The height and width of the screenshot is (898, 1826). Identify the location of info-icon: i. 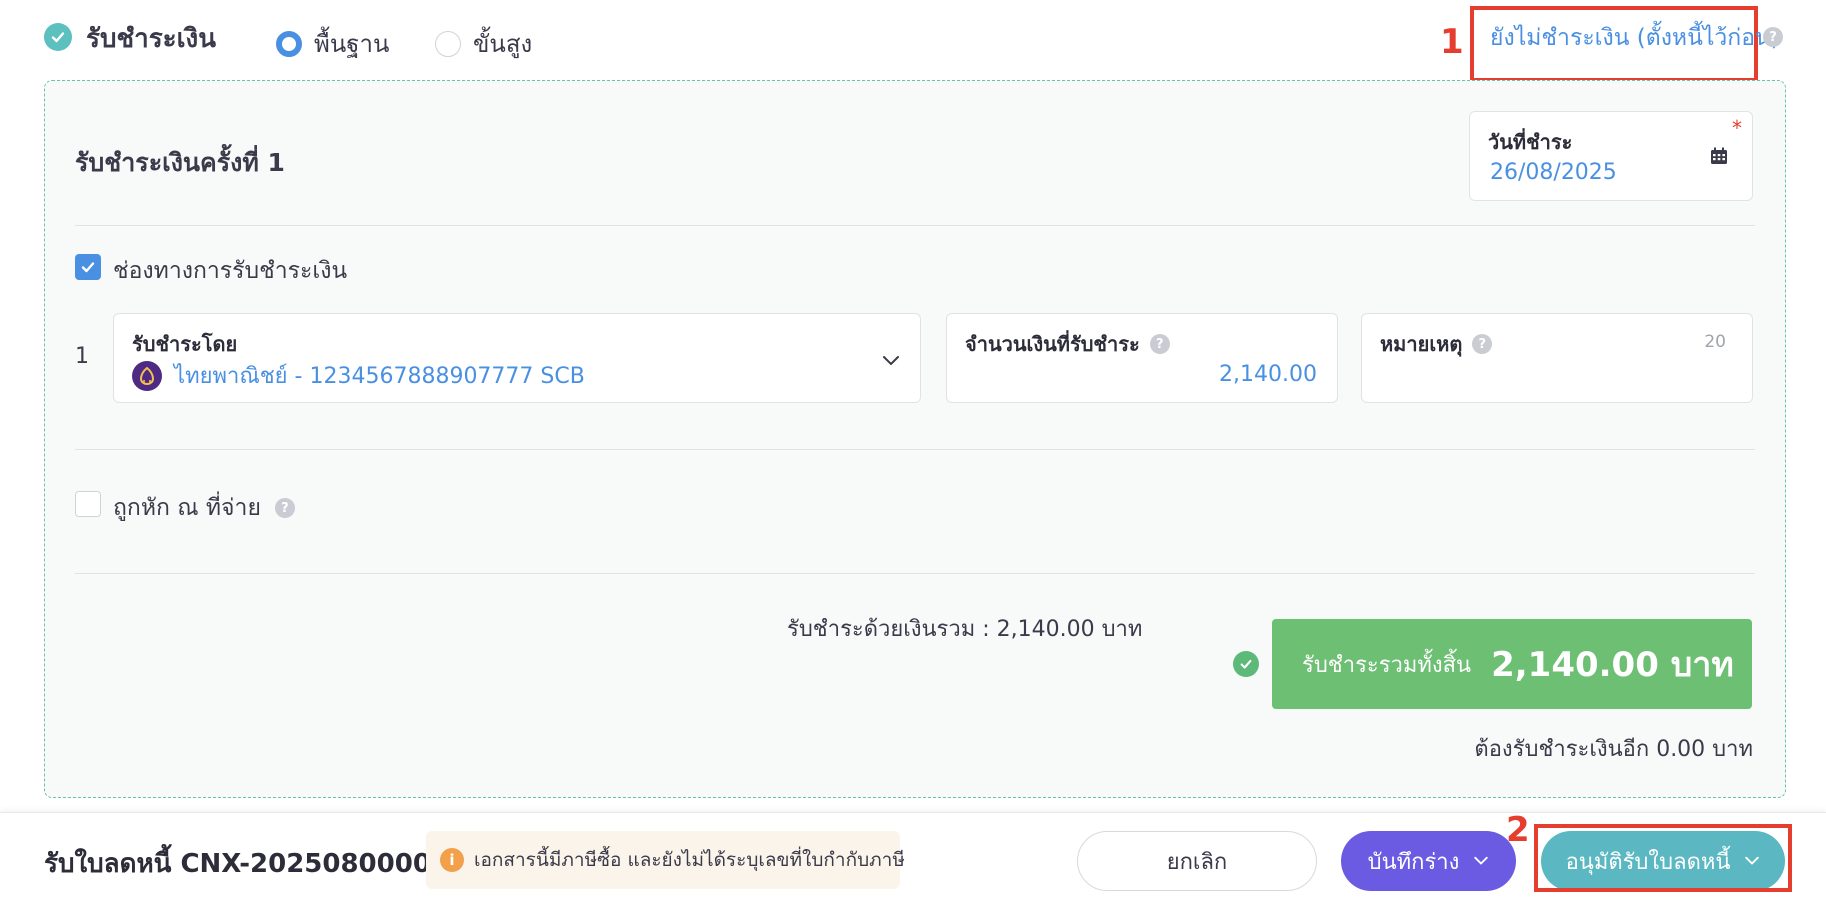
(452, 860).